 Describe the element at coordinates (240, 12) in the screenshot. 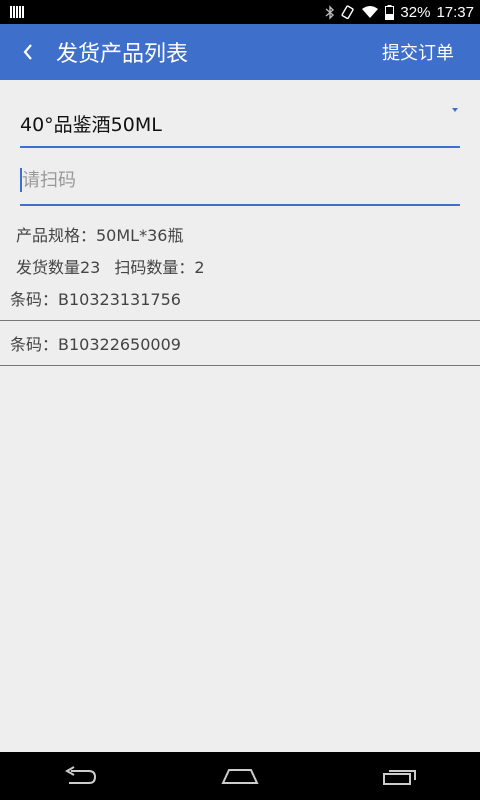

I see `status-bar: 32% 17:37` at that location.